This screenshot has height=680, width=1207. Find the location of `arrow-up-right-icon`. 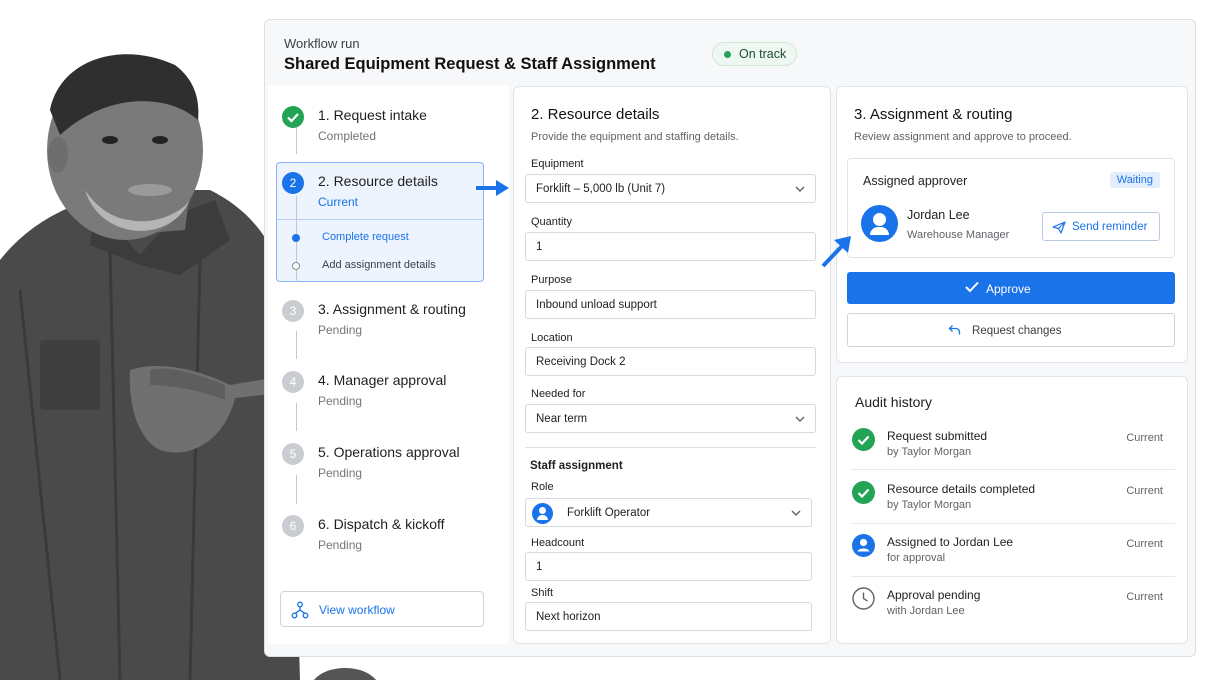

arrow-up-right-icon is located at coordinates (836, 252).